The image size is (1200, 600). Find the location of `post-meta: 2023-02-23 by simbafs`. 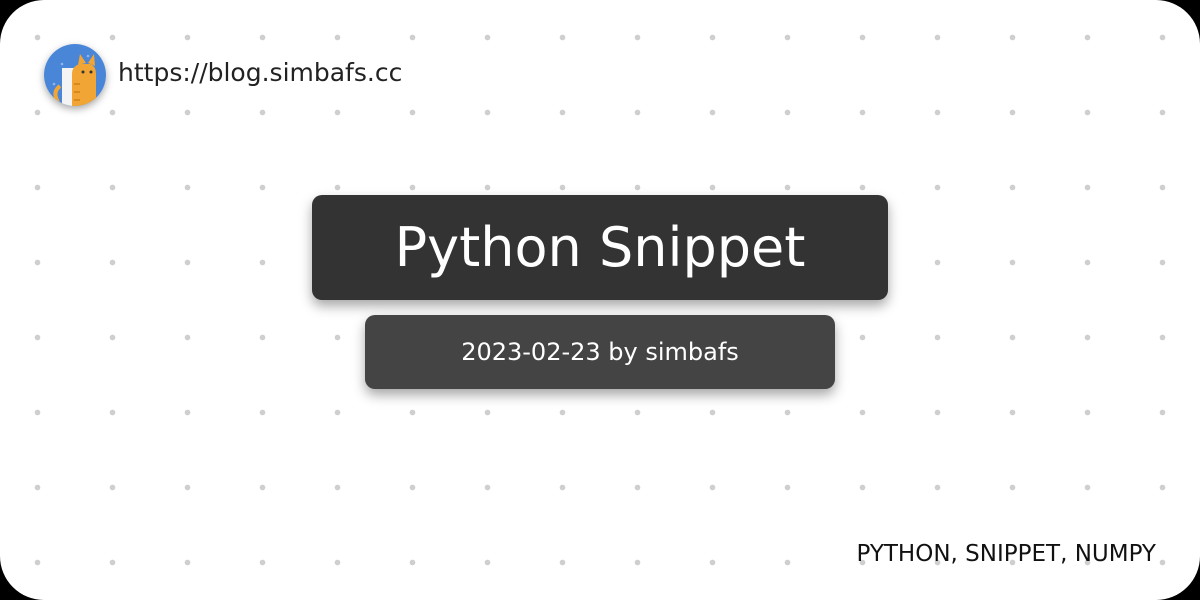

post-meta: 2023-02-23 by simbafs is located at coordinates (600, 352).